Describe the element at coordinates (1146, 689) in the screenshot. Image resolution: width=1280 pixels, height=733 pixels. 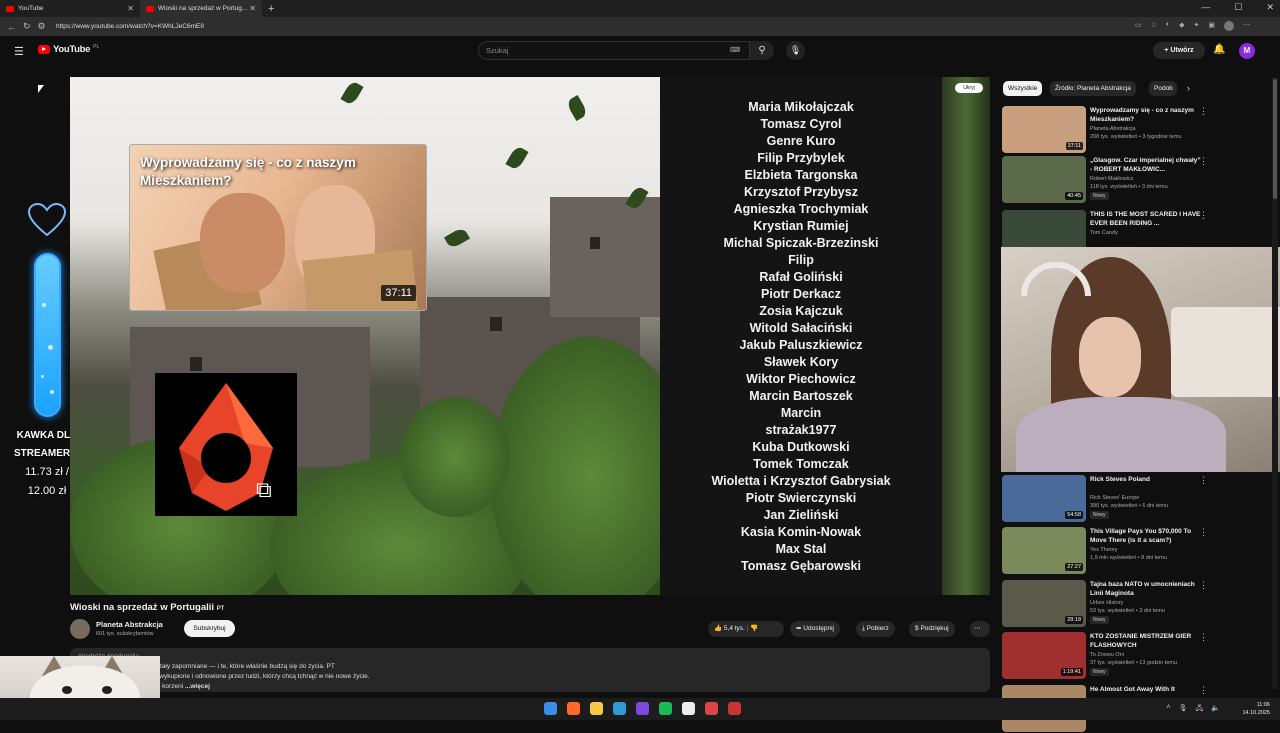
I see `video-title: He Almost Got Away With It` at that location.